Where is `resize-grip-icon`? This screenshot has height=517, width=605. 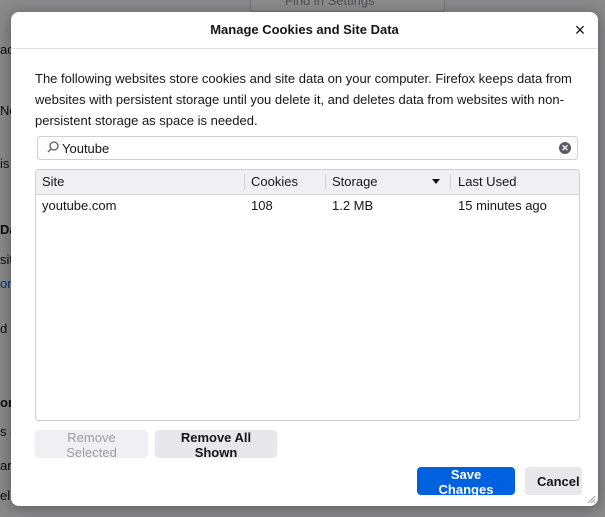
resize-grip-icon is located at coordinates (591, 499).